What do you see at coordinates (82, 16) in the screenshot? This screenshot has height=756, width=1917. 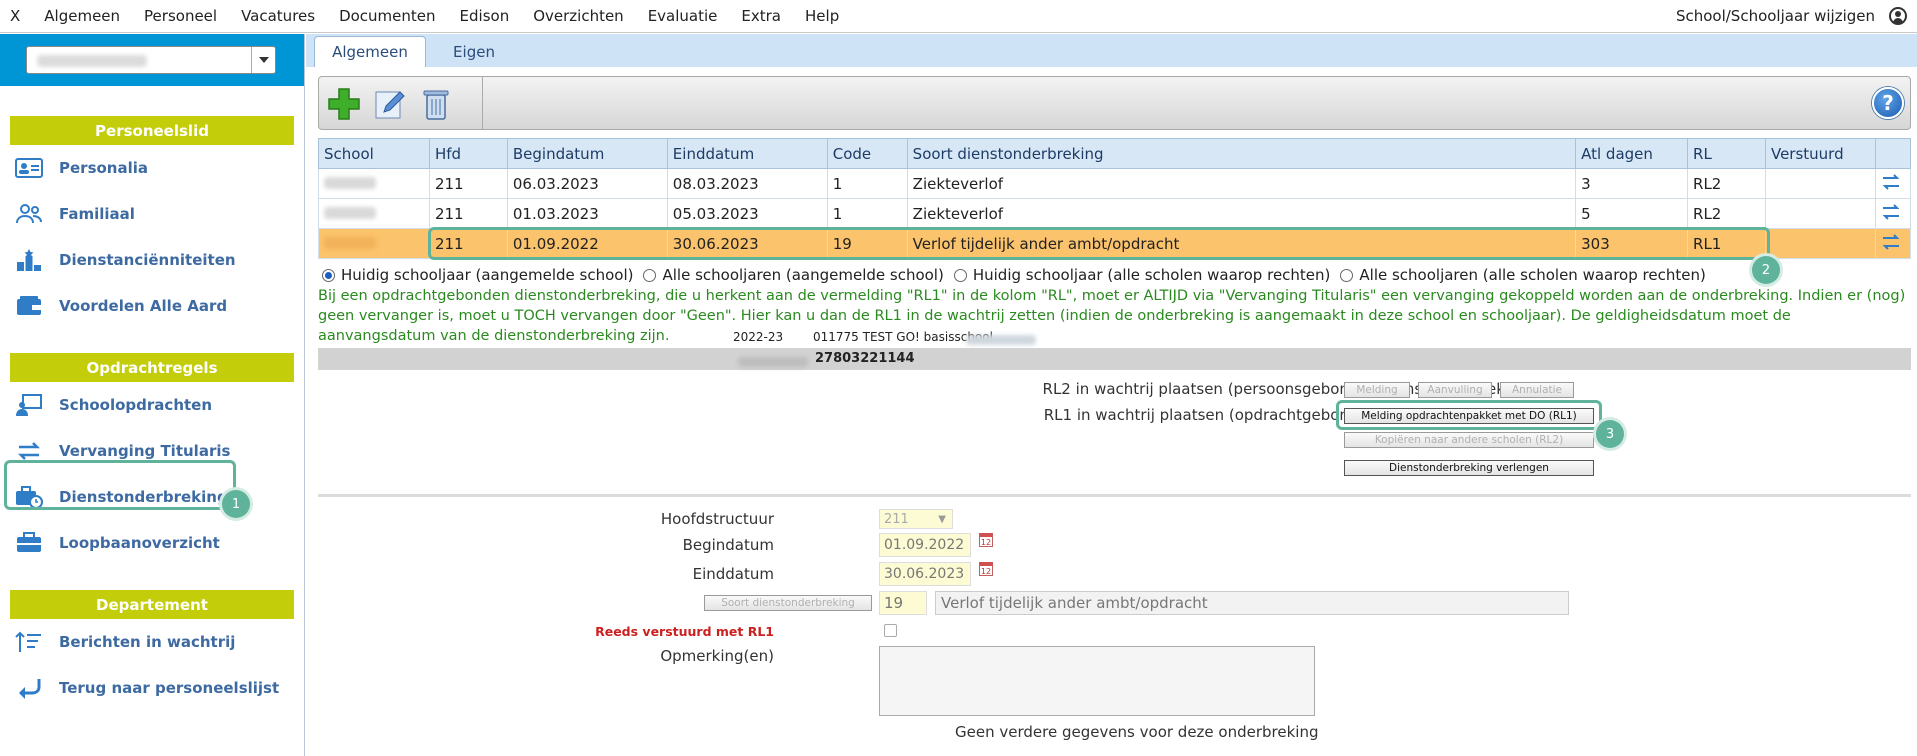 I see `menu-algemeen: Algemeen` at bounding box center [82, 16].